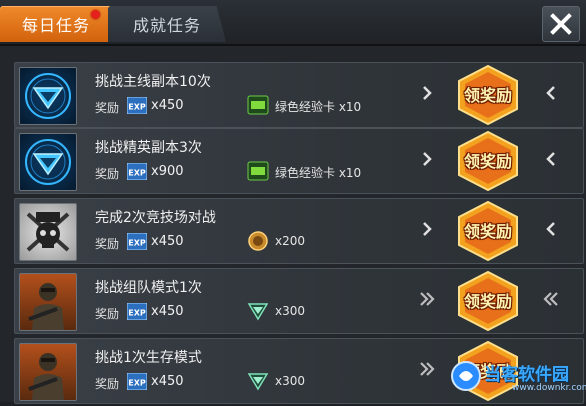 This screenshot has height=406, width=586. I want to click on task-title: 完成2次竞技场对战, so click(155, 218).